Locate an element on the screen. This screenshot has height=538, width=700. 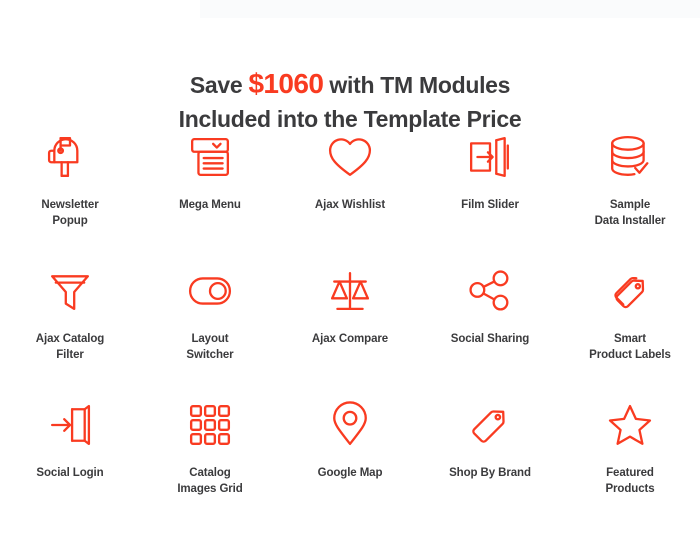
module-label: Newsletter Popup is located at coordinates (70, 213).